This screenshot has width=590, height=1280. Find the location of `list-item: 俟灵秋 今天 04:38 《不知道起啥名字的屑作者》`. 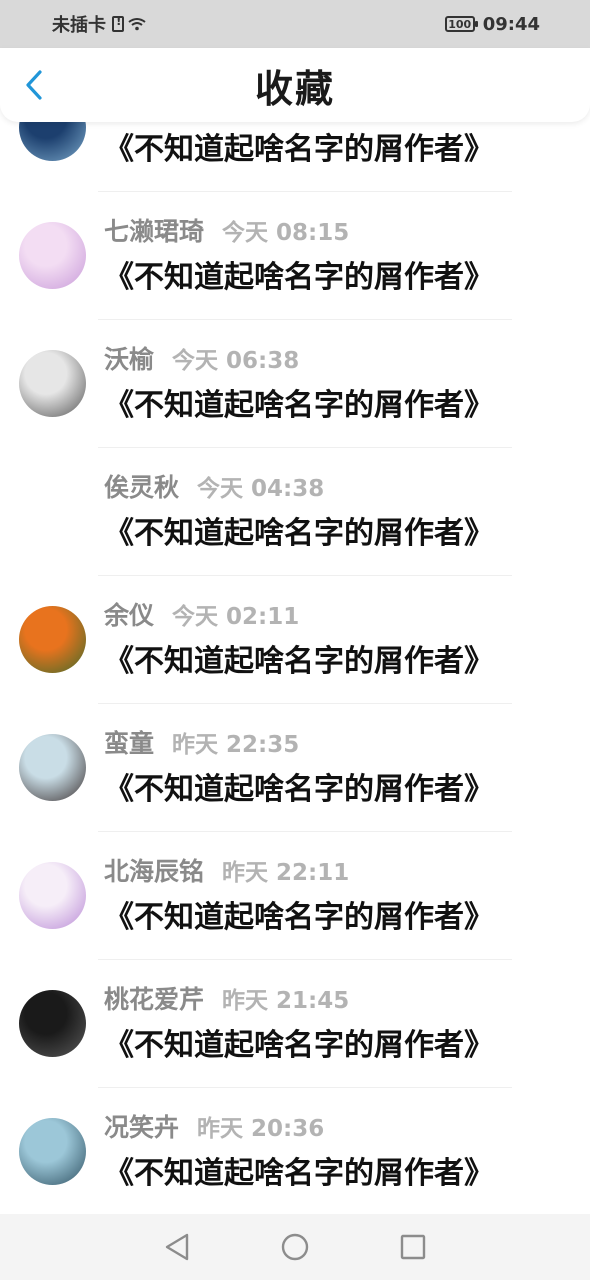

list-item: 俟灵秋 今天 04:38 《不知道起啥名字的屑作者》 is located at coordinates (295, 512).